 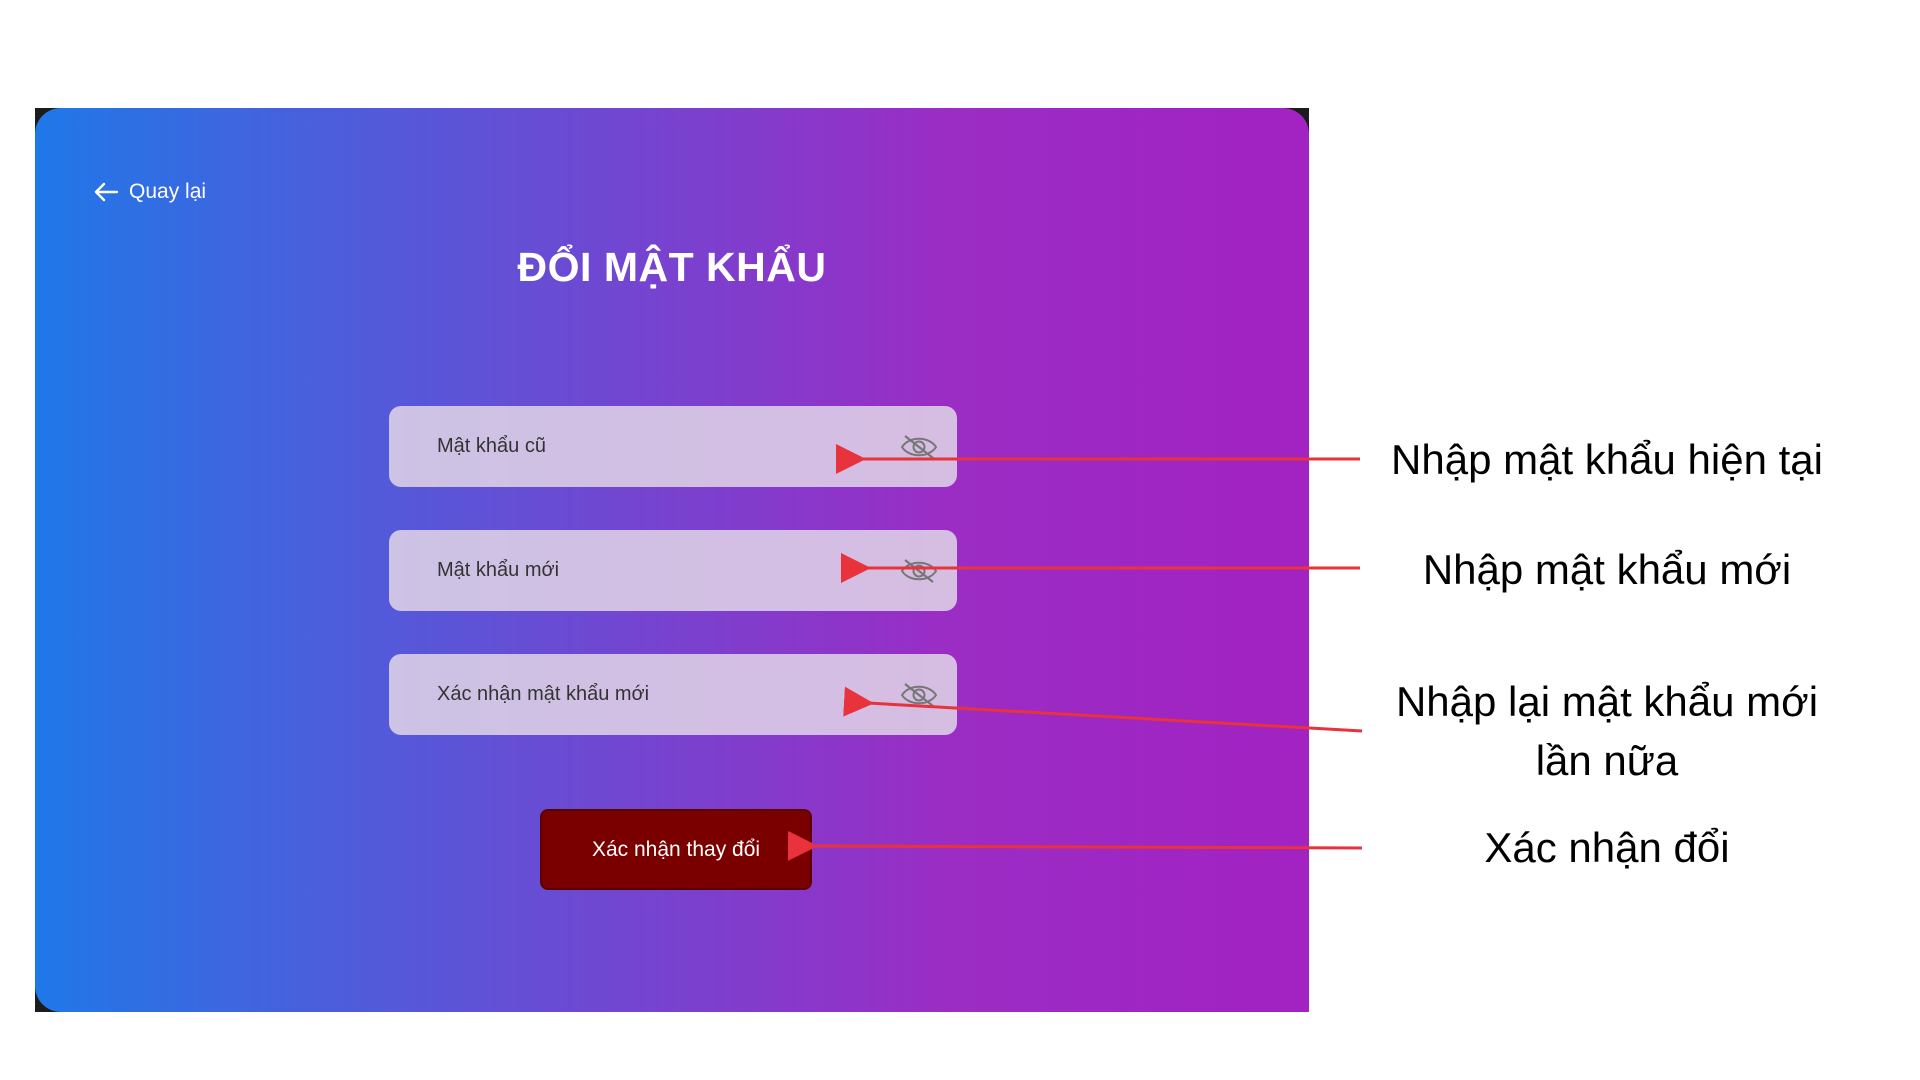 What do you see at coordinates (1607, 569) in the screenshot?
I see `annotation-new-password: Nhập mật khẩu mới` at bounding box center [1607, 569].